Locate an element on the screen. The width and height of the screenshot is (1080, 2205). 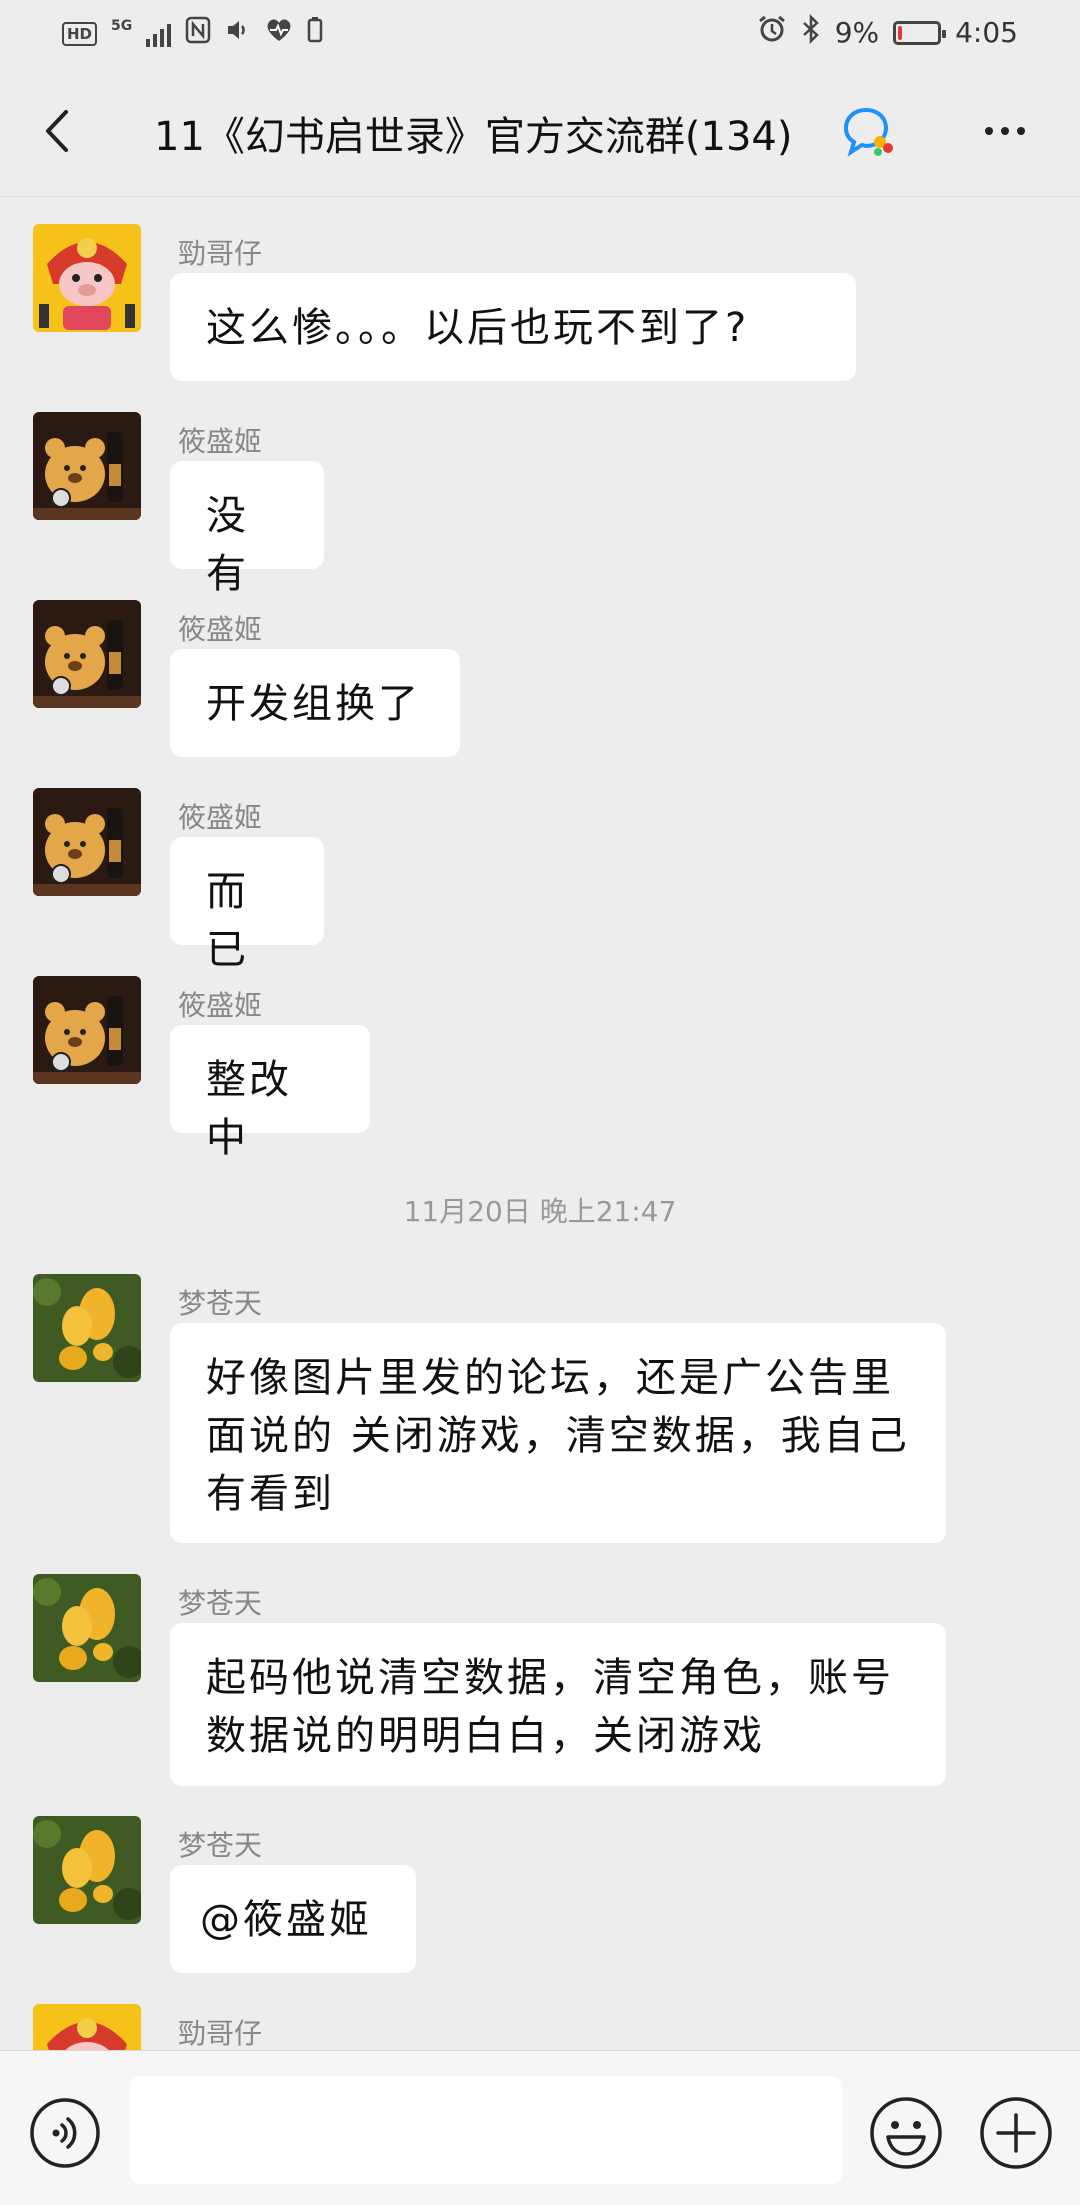
message-bubble: 好像图片里发的论坛，还是广公告里面说的 关闭游戏，清空数据，我自己有看到 is located at coordinates (558, 1433).